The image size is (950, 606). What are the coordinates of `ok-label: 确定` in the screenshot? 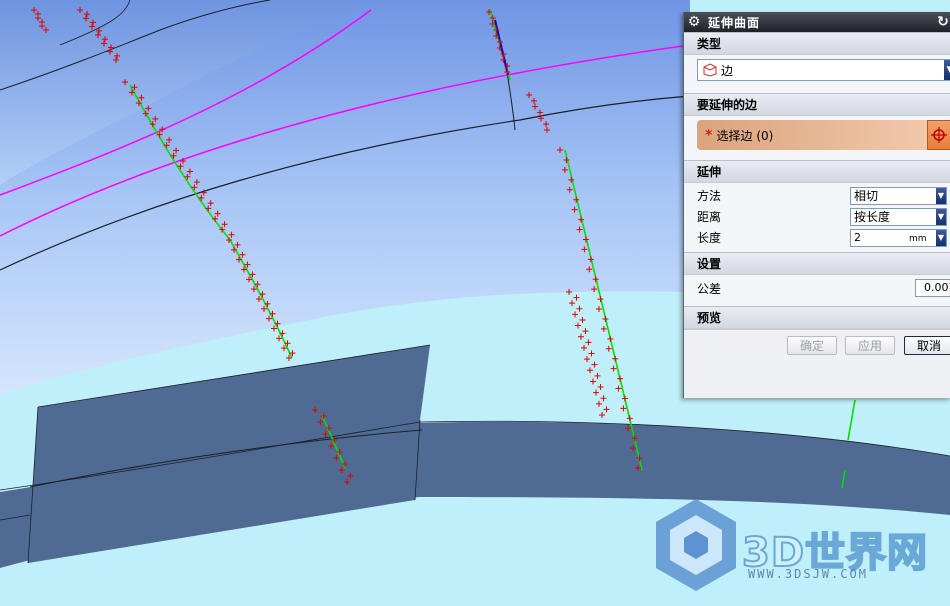 It's located at (811, 346).